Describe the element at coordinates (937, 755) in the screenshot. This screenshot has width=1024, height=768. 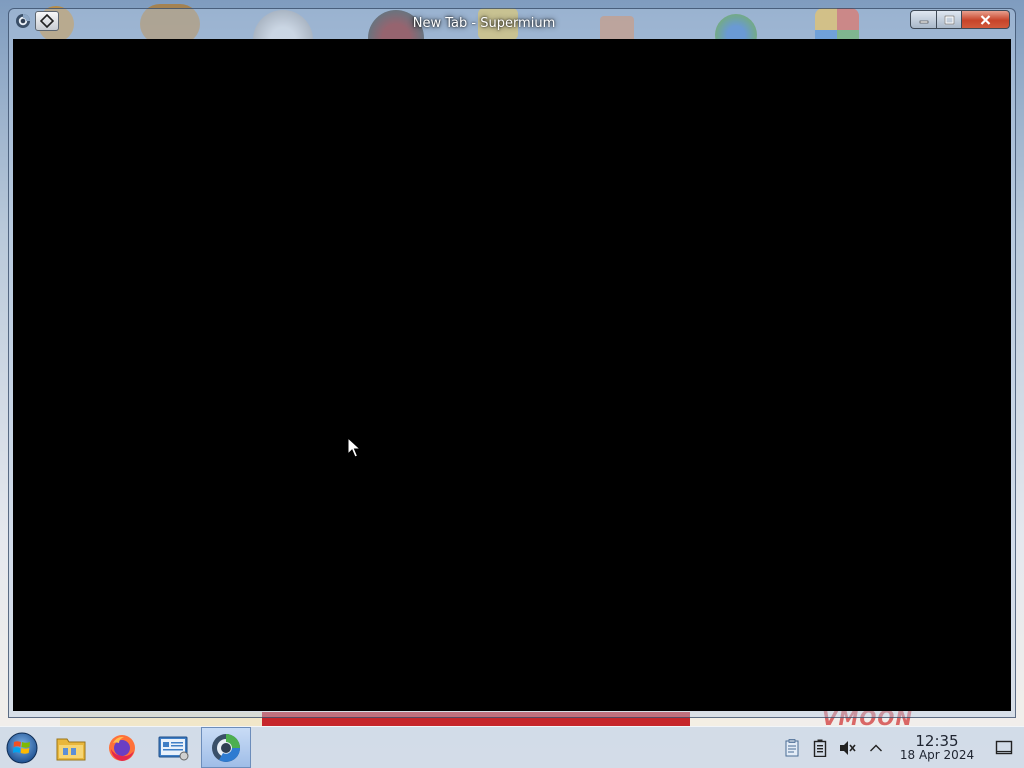
I see `clock-date: 18 Apr 2024` at that location.